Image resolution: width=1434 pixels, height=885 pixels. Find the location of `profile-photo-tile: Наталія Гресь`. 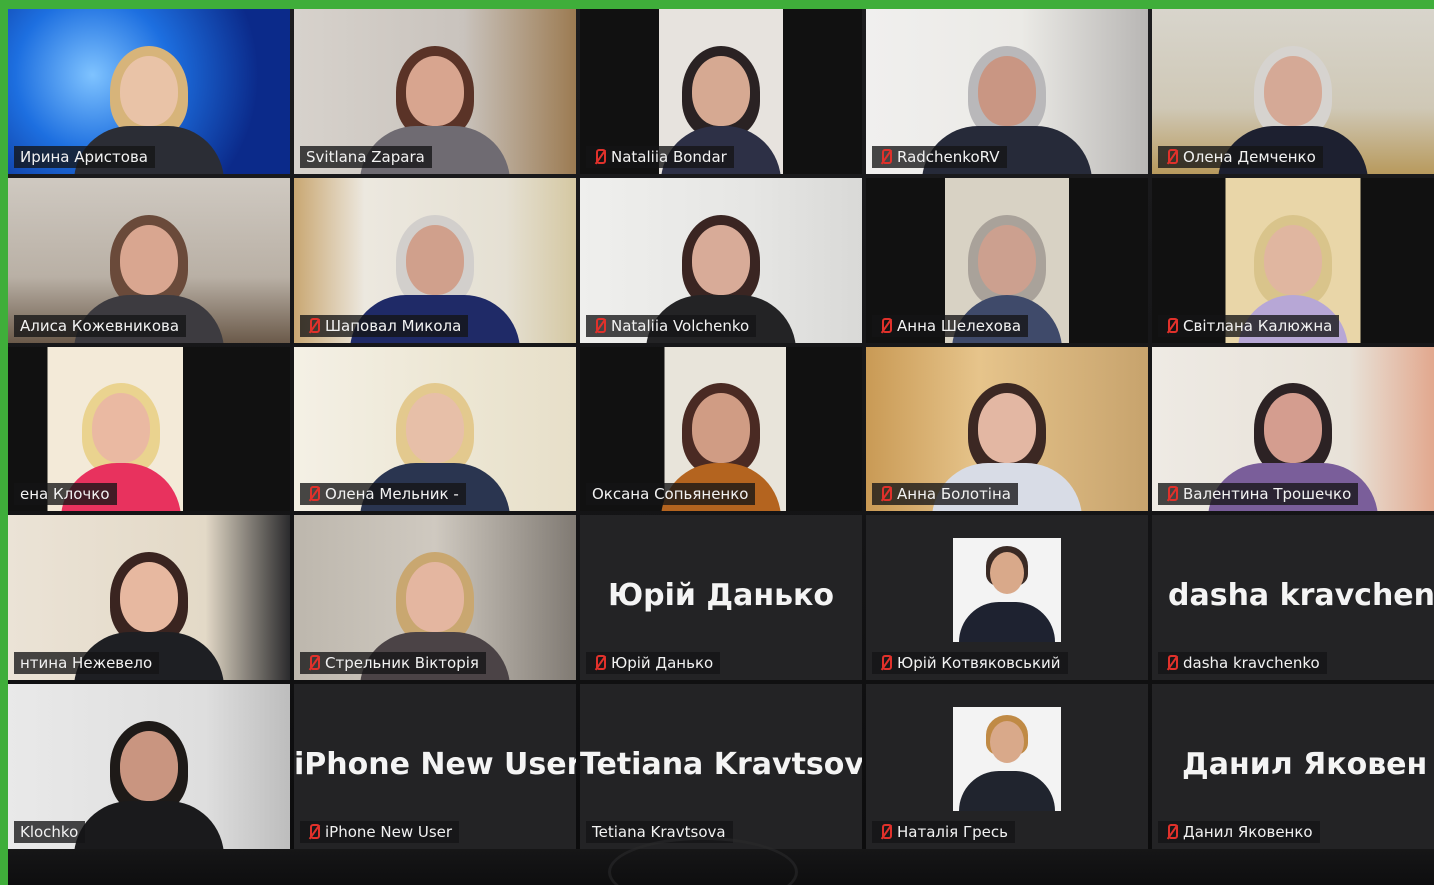

profile-photo-tile: Наталія Гресь is located at coordinates (1007, 766).